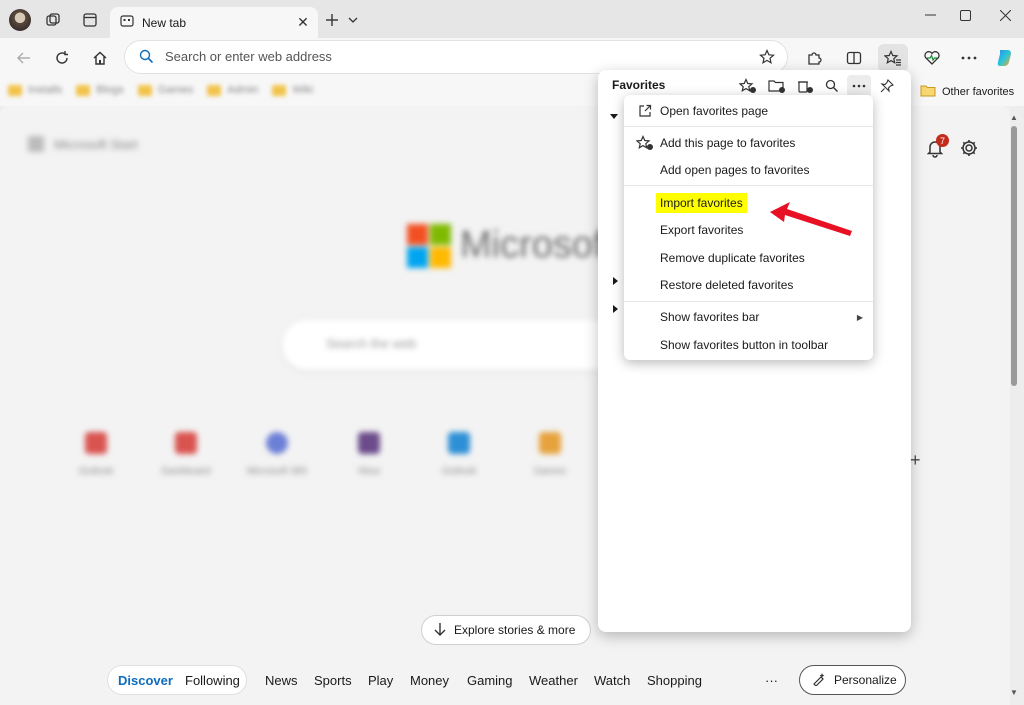  Describe the element at coordinates (83, 144) in the screenshot. I see `microsoft-start-header: Microsoft Start` at that location.